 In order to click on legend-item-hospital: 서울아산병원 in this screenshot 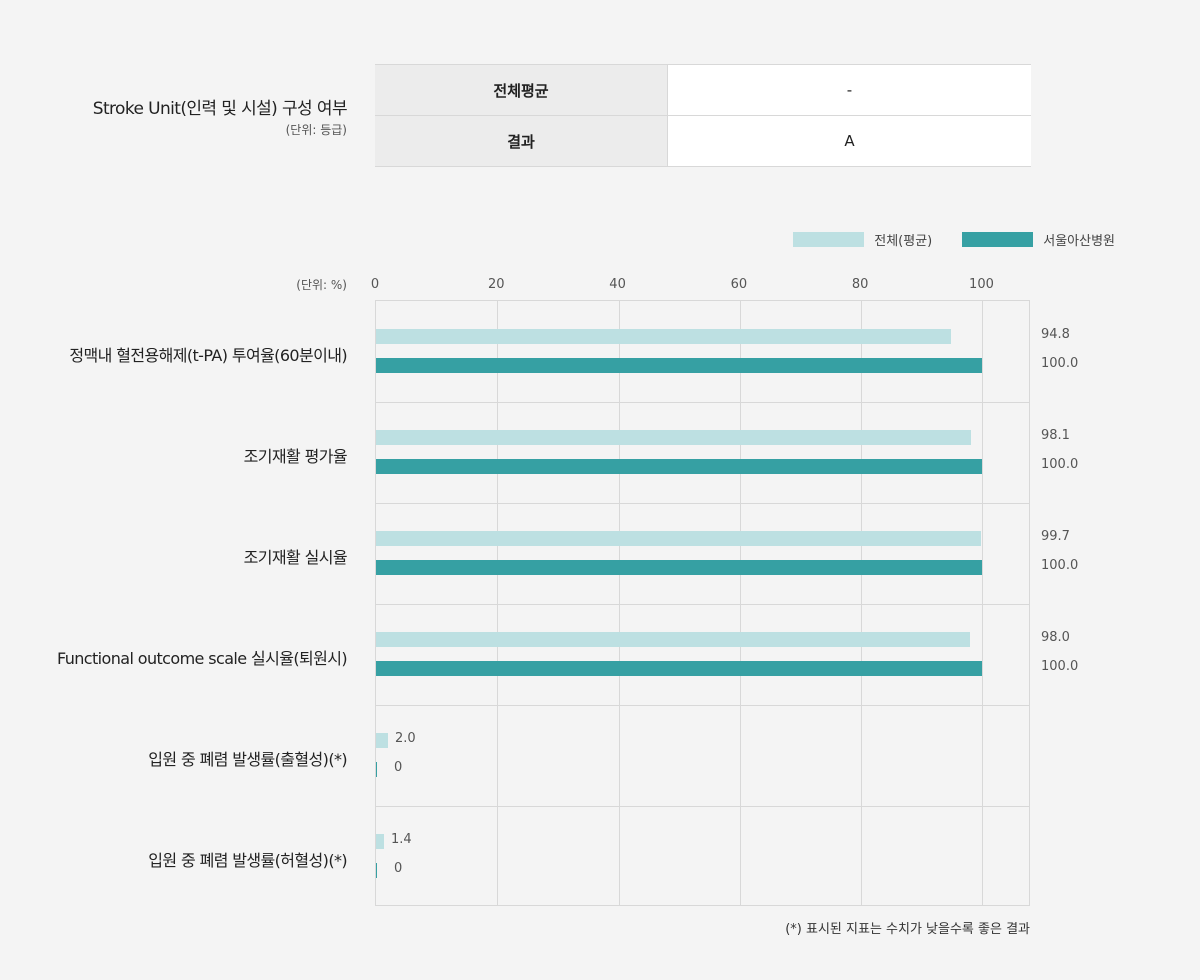, I will do `click(1038, 239)`.